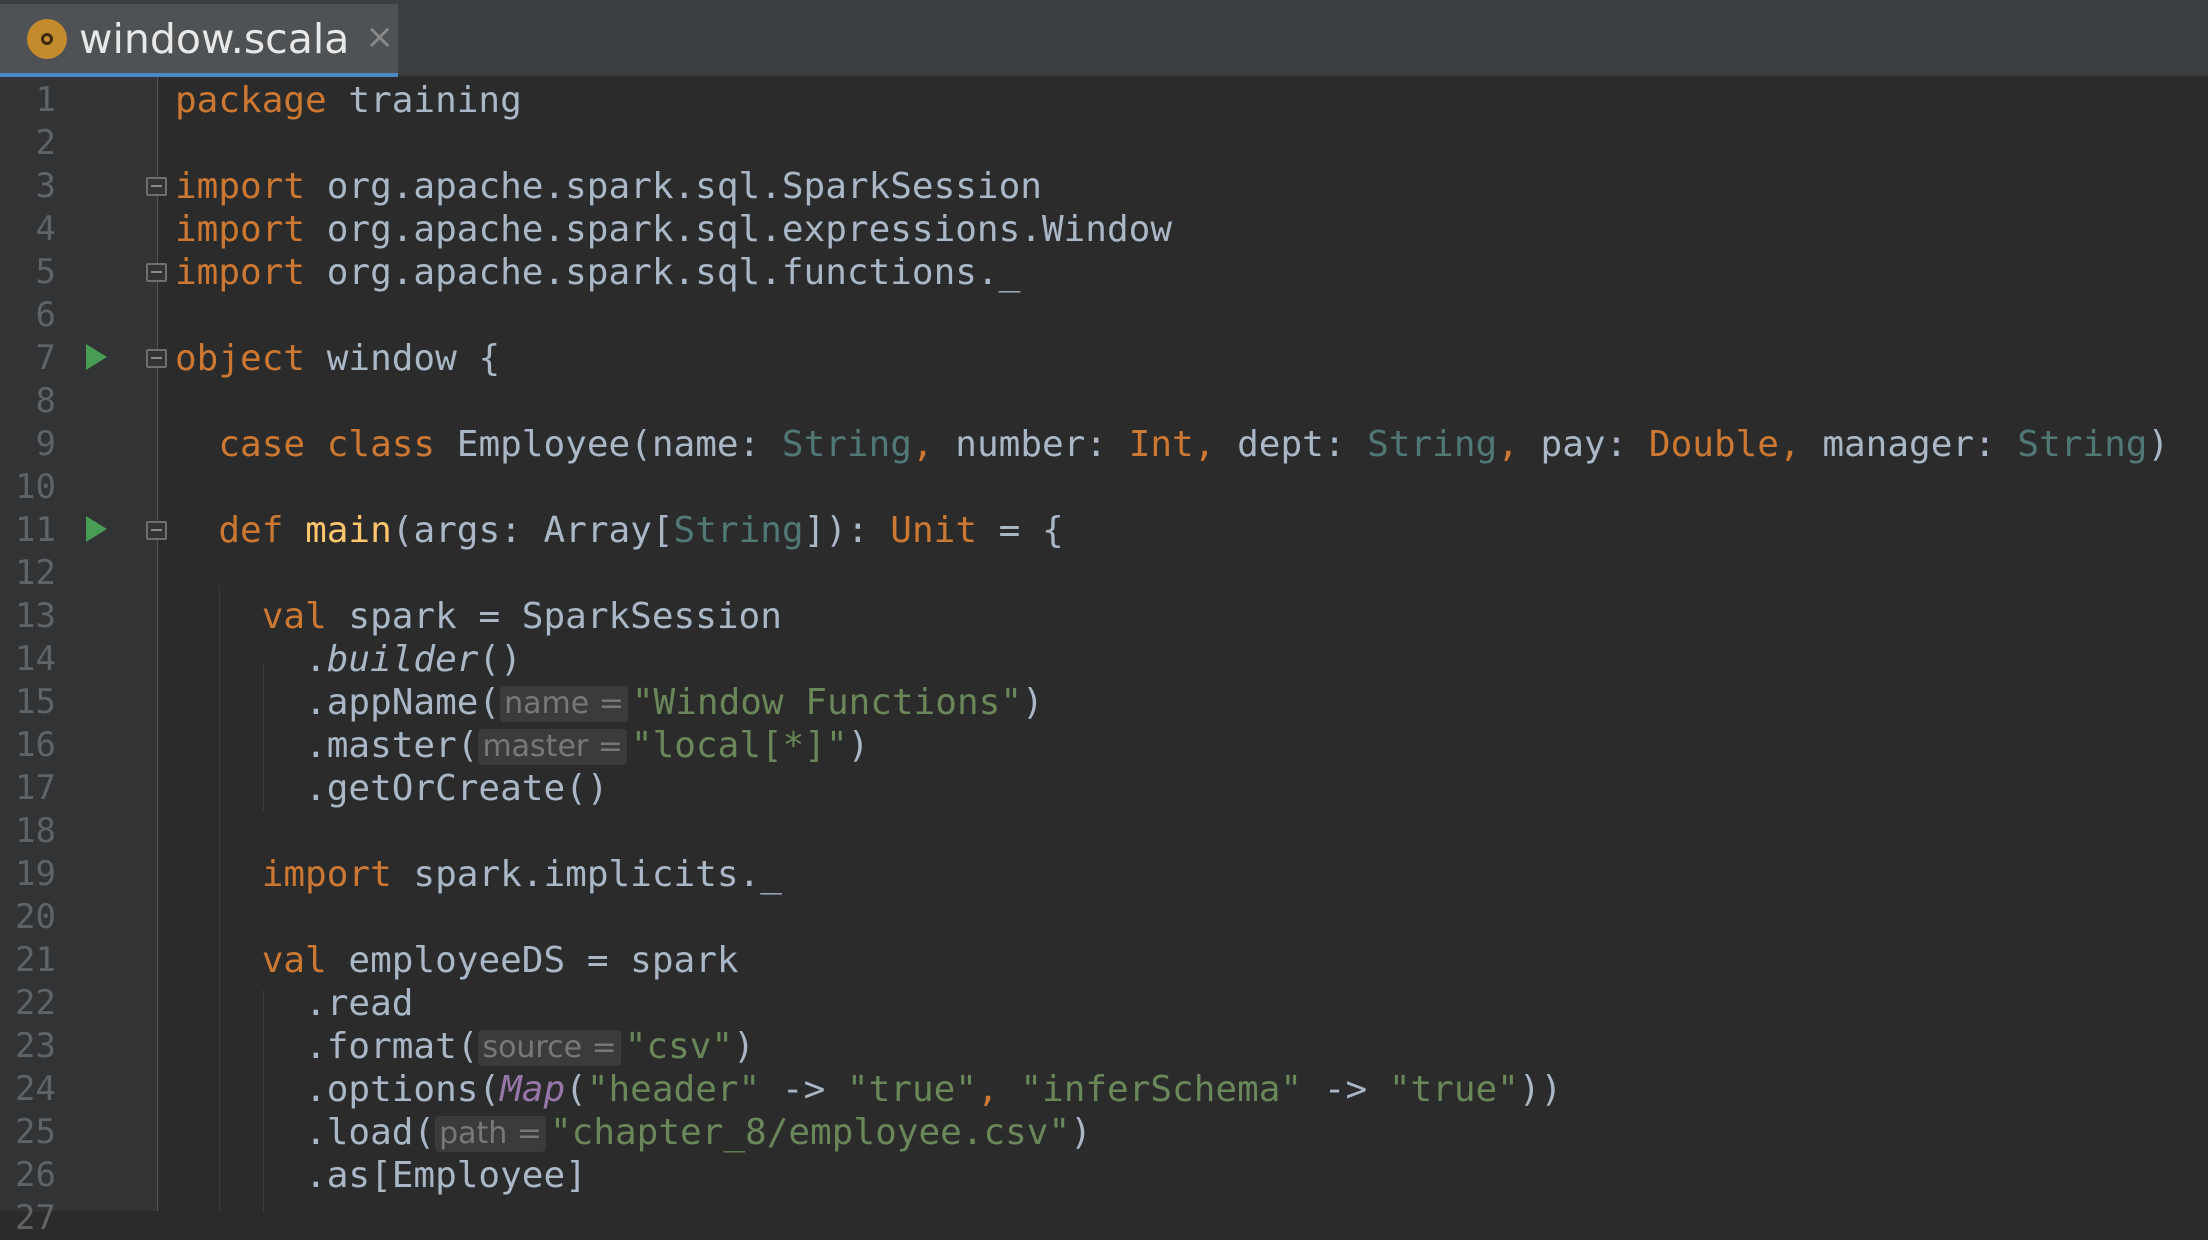 The height and width of the screenshot is (1240, 2208). What do you see at coordinates (1104, 401) in the screenshot?
I see `code-line: 8` at bounding box center [1104, 401].